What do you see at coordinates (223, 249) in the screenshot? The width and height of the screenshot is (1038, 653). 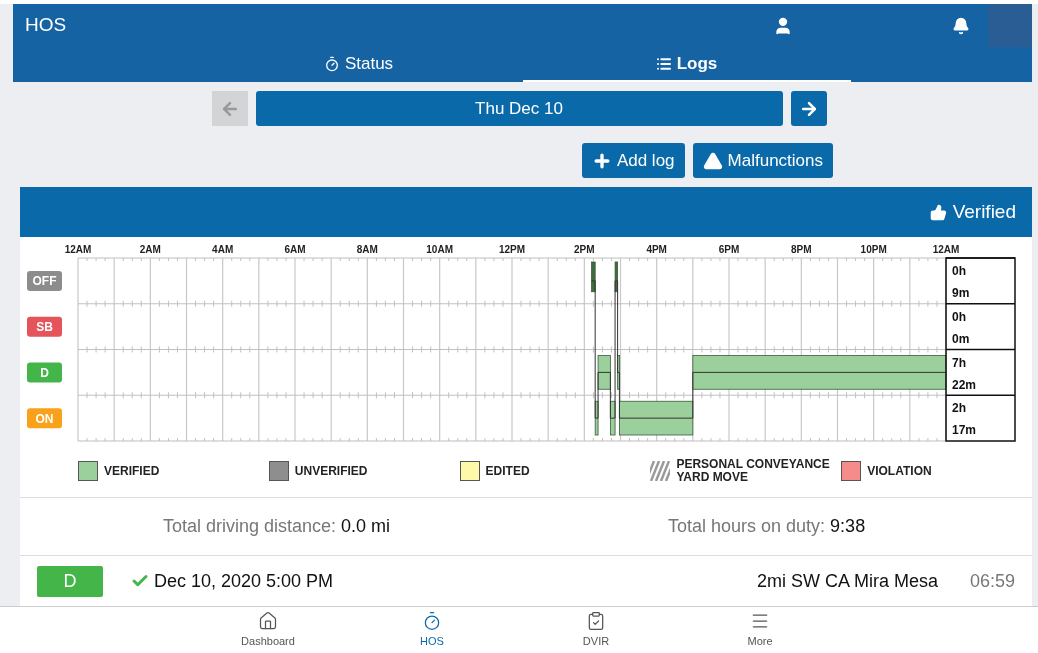 I see `hour-label: 4AM` at bounding box center [223, 249].